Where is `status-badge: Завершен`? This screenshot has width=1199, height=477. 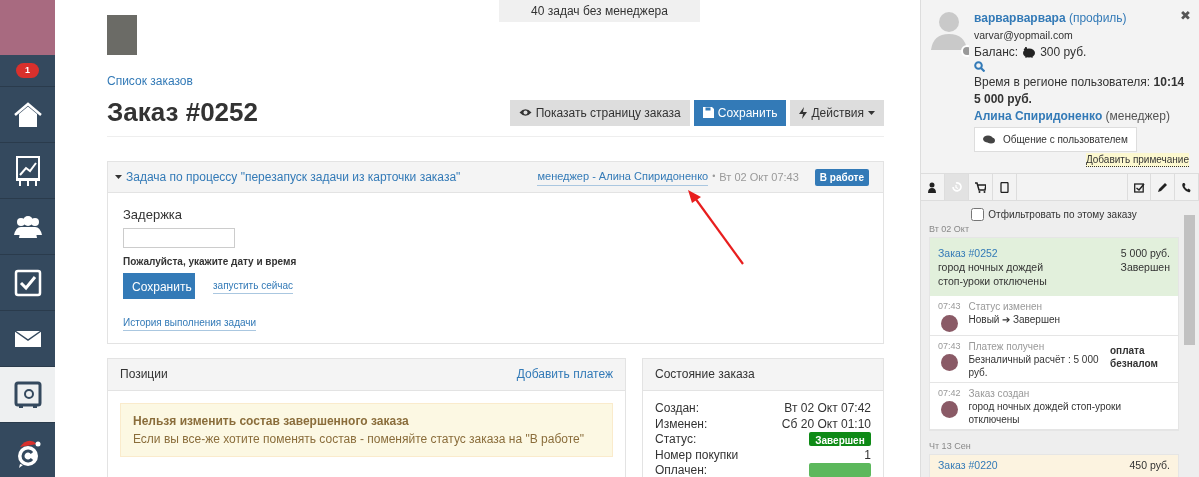
status-badge: Завершен is located at coordinates (840, 439).